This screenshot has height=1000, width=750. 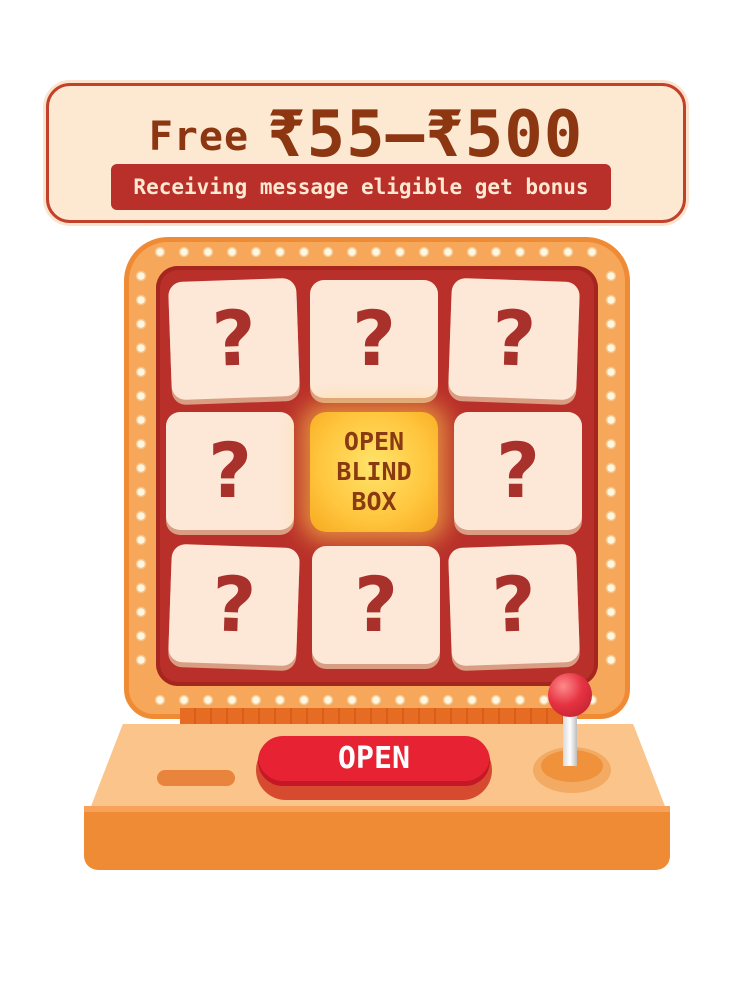 I want to click on mystery-box-1: ?, so click(x=234, y=339).